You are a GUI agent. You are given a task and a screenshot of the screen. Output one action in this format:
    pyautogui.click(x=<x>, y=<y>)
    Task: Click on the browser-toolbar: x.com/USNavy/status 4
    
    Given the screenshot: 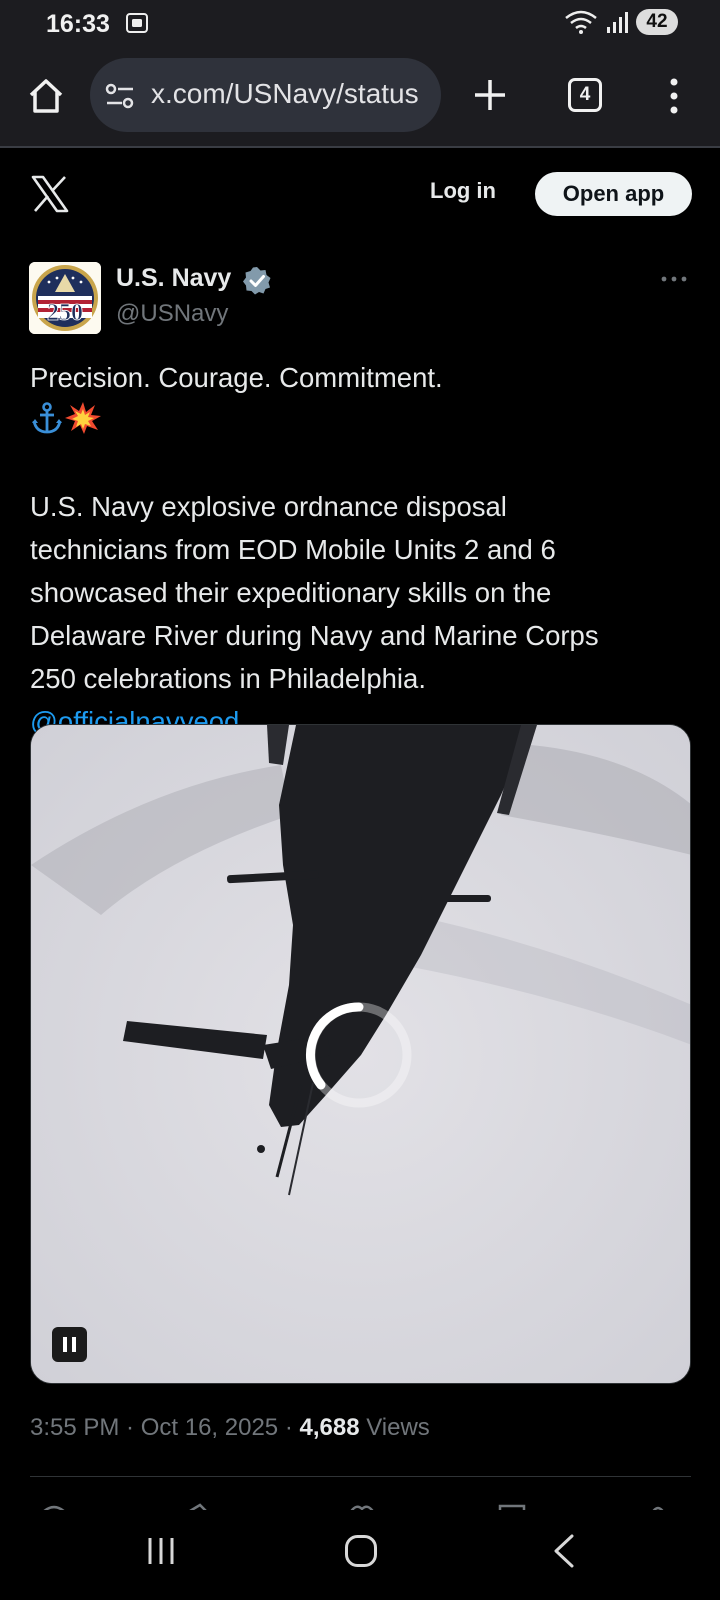 What is the action you would take?
    pyautogui.click(x=360, y=98)
    